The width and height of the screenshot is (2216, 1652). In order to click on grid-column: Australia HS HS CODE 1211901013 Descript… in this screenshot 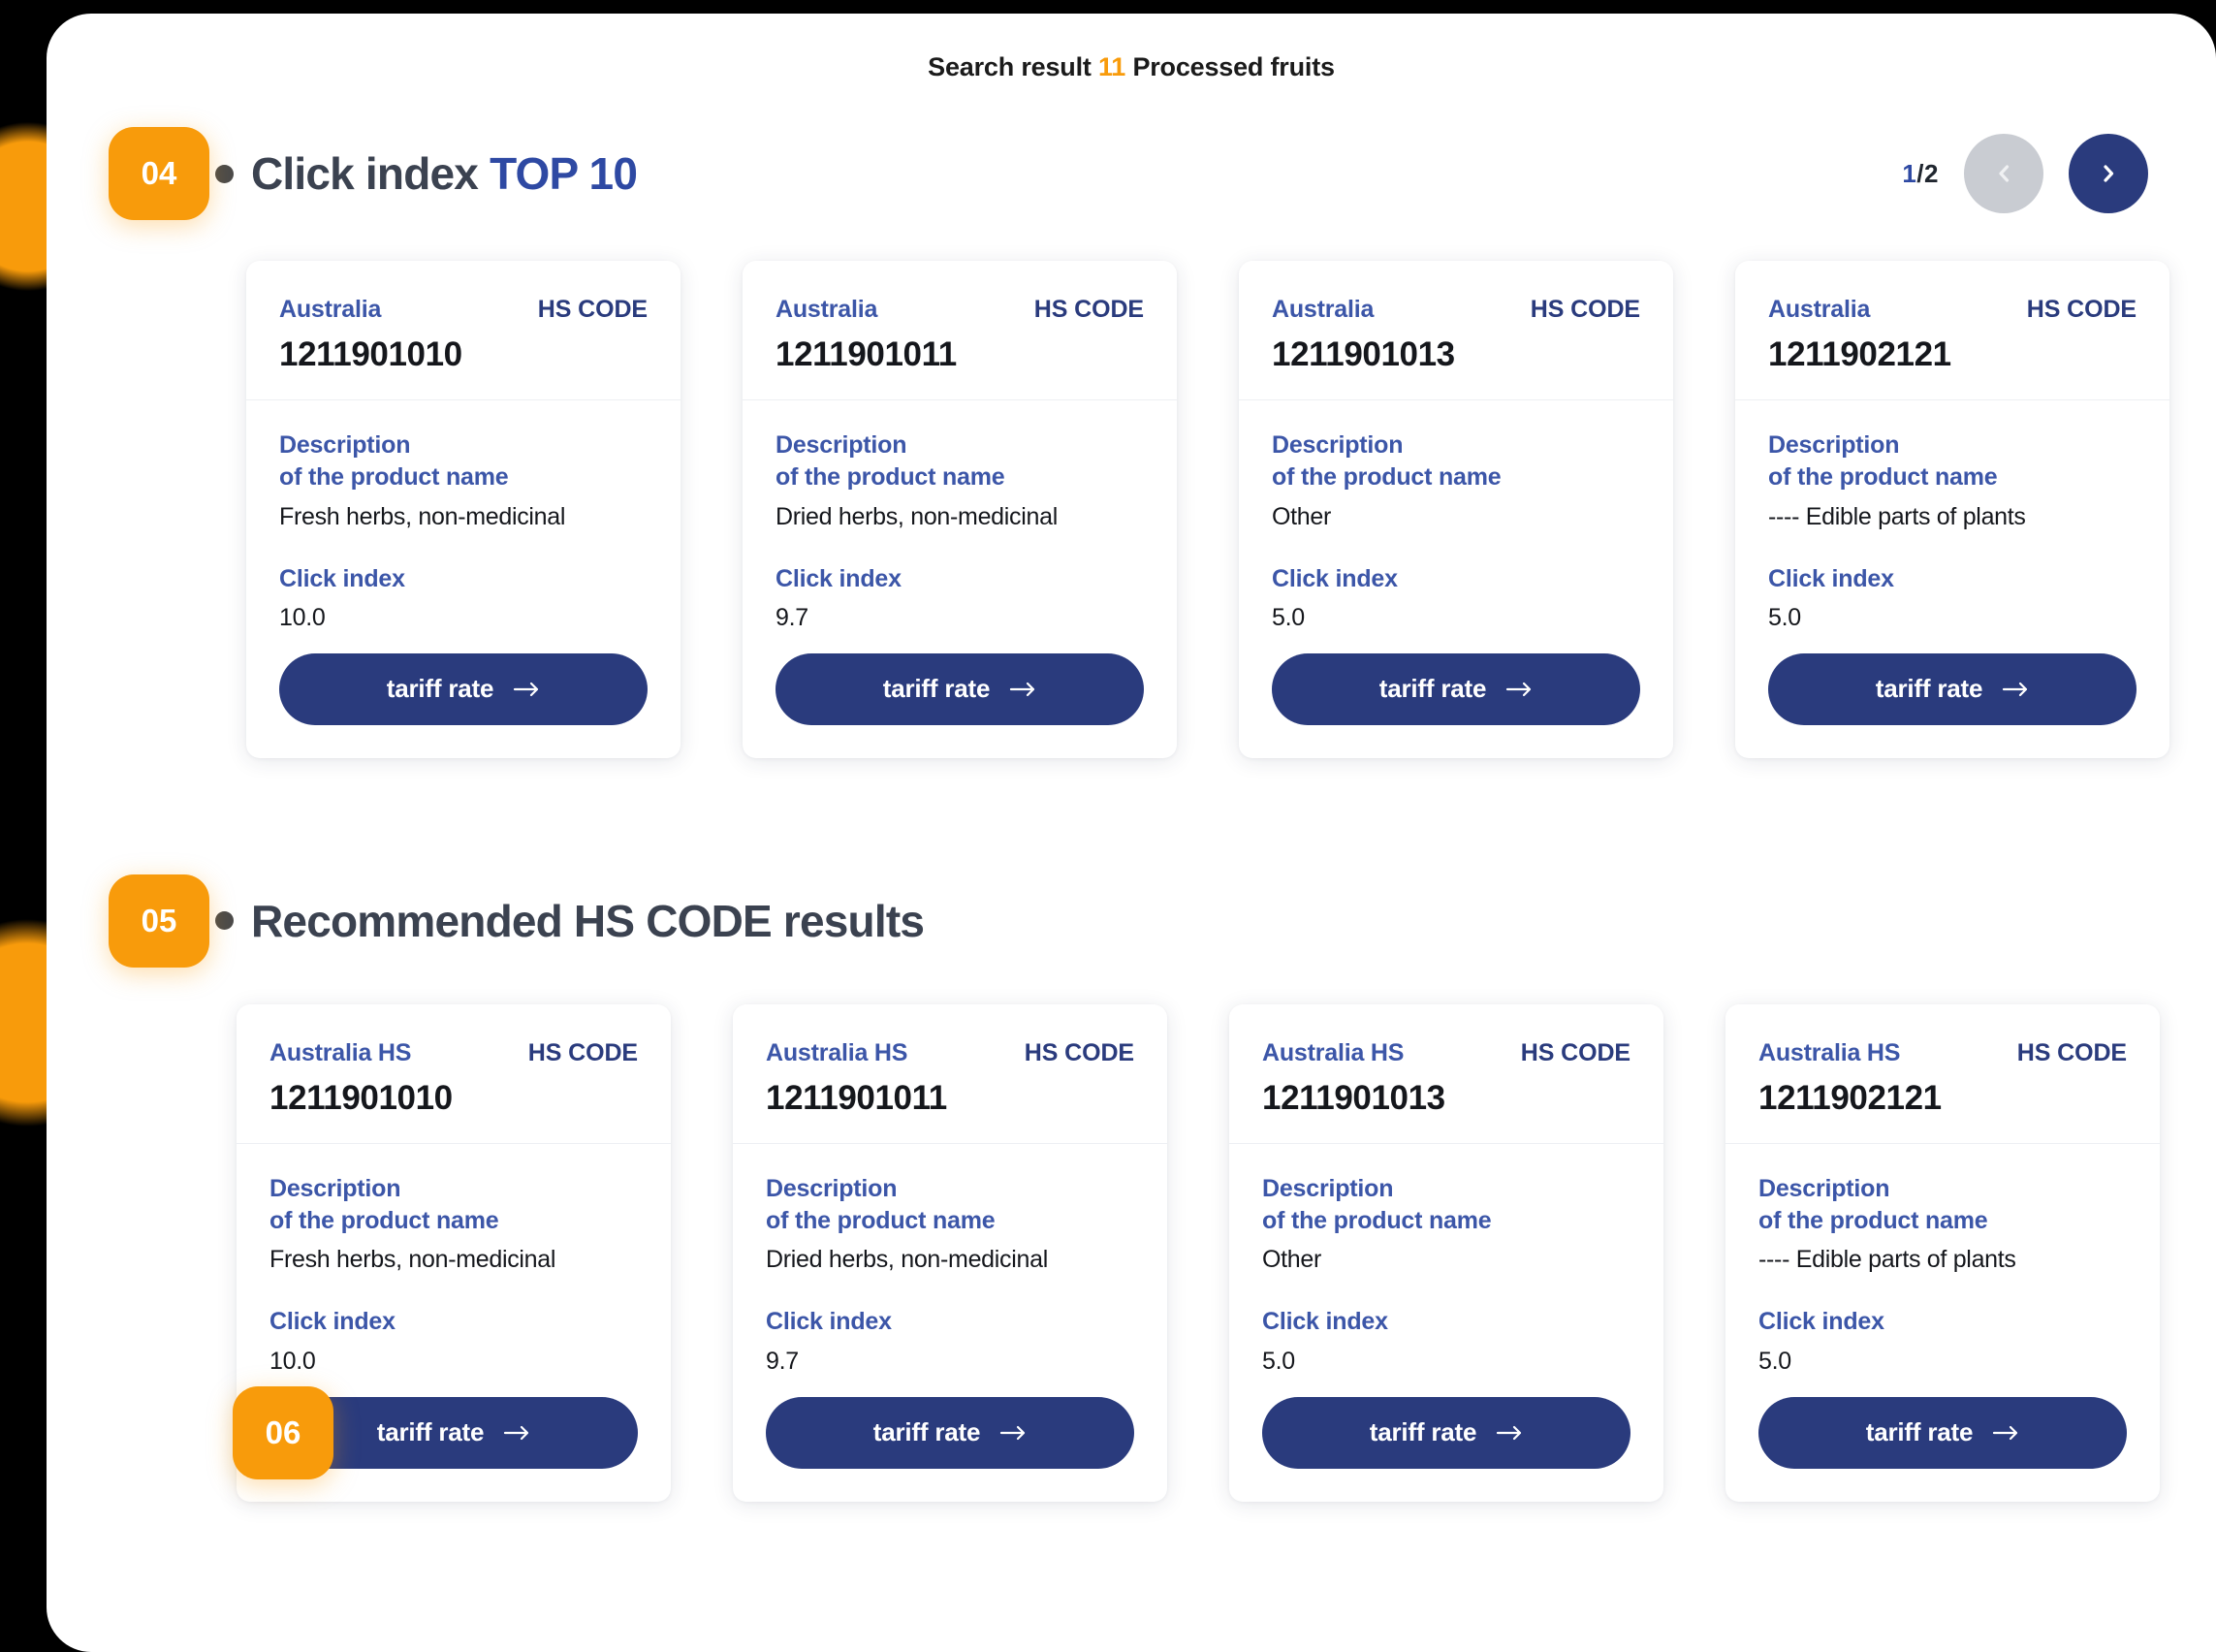, I will do `click(1446, 1253)`.